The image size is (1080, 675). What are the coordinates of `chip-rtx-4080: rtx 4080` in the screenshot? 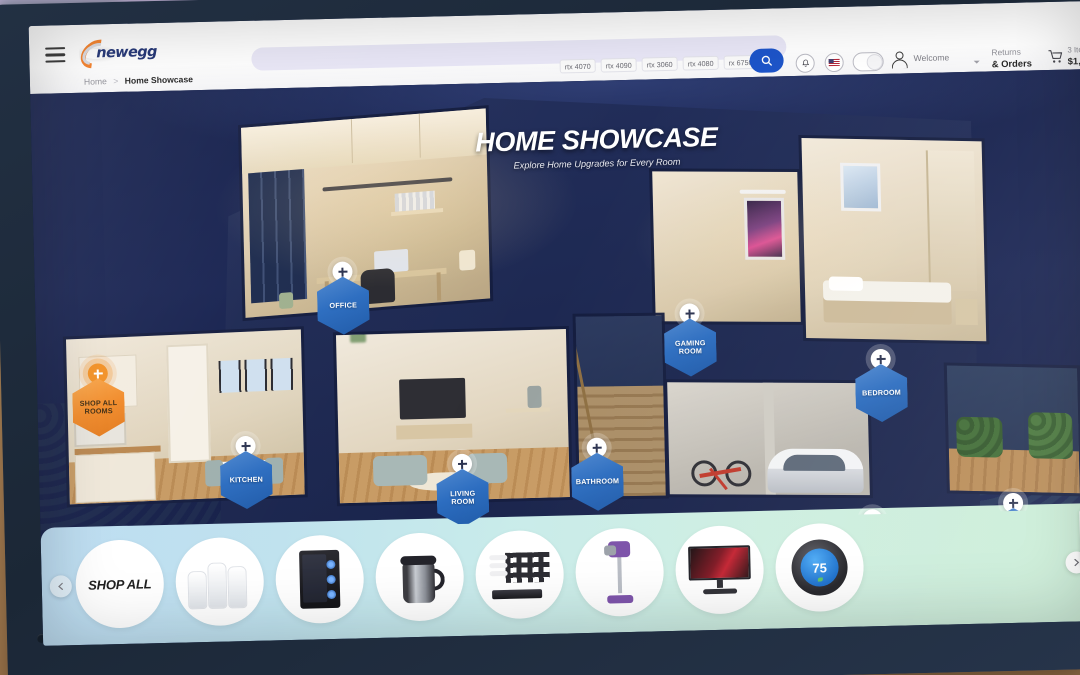 It's located at (700, 63).